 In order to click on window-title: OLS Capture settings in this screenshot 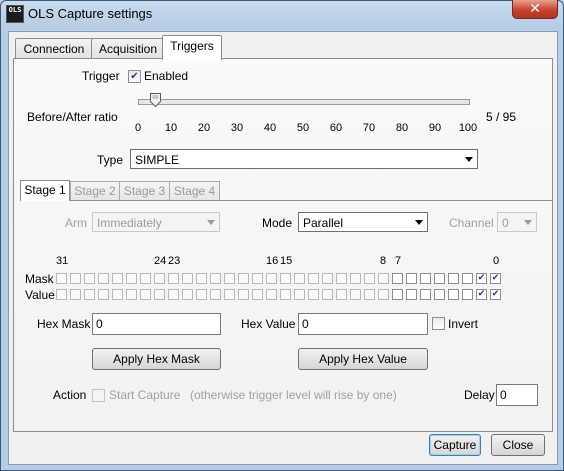, I will do `click(90, 13)`.